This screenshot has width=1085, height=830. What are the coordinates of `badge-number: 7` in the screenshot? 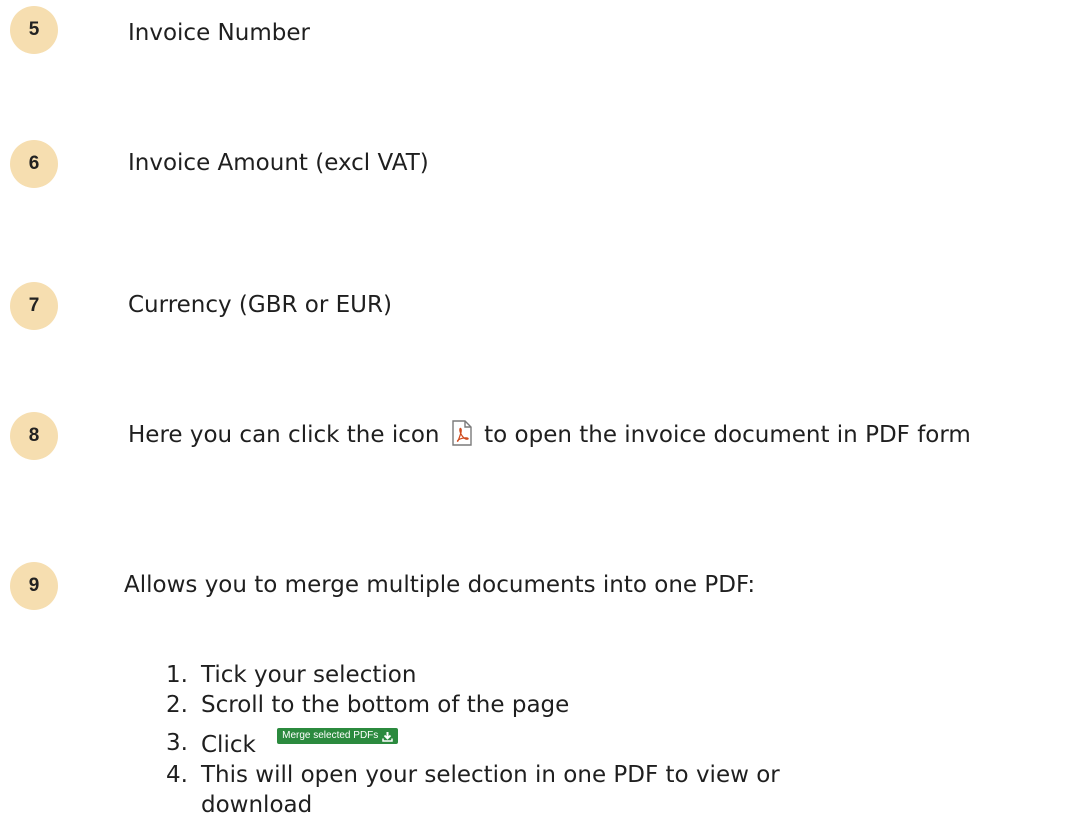 It's located at (34, 305).